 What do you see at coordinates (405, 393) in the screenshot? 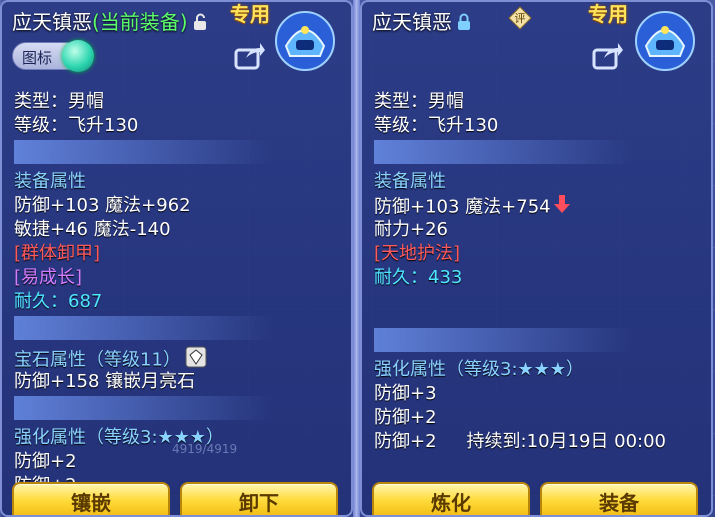
I see `enhance-line-1: 防御+3` at bounding box center [405, 393].